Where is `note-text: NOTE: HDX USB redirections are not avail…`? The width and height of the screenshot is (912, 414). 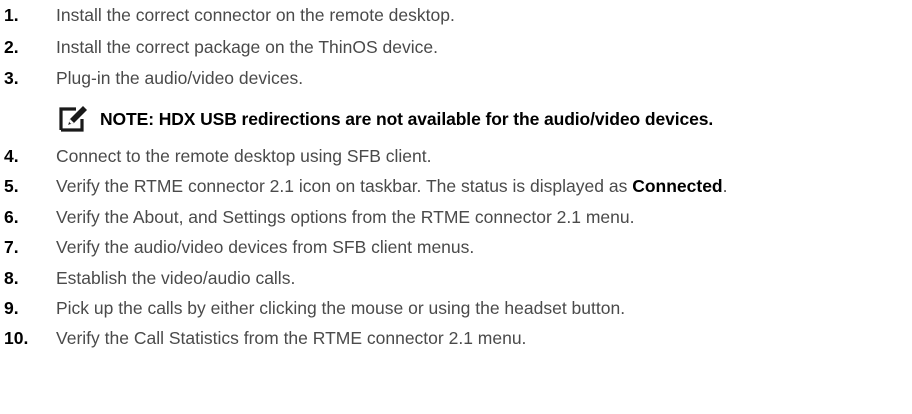 note-text: NOTE: HDX USB redirections are not avail… is located at coordinates (407, 118).